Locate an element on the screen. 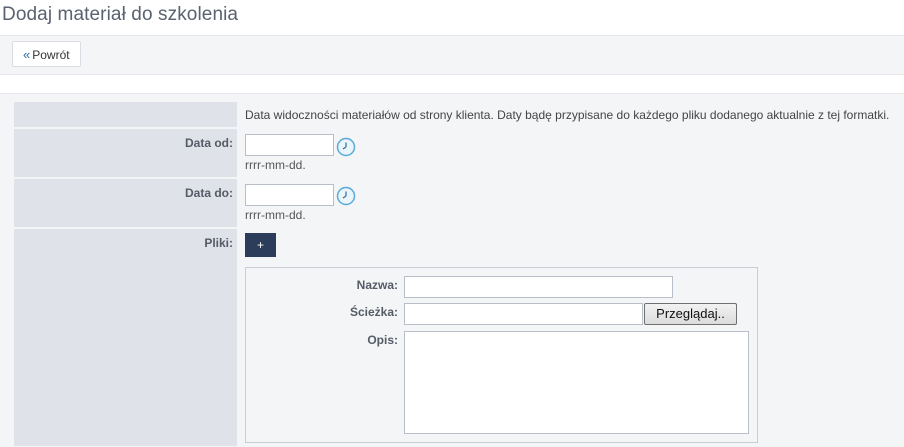  date-from-label: Data od: is located at coordinates (209, 143).